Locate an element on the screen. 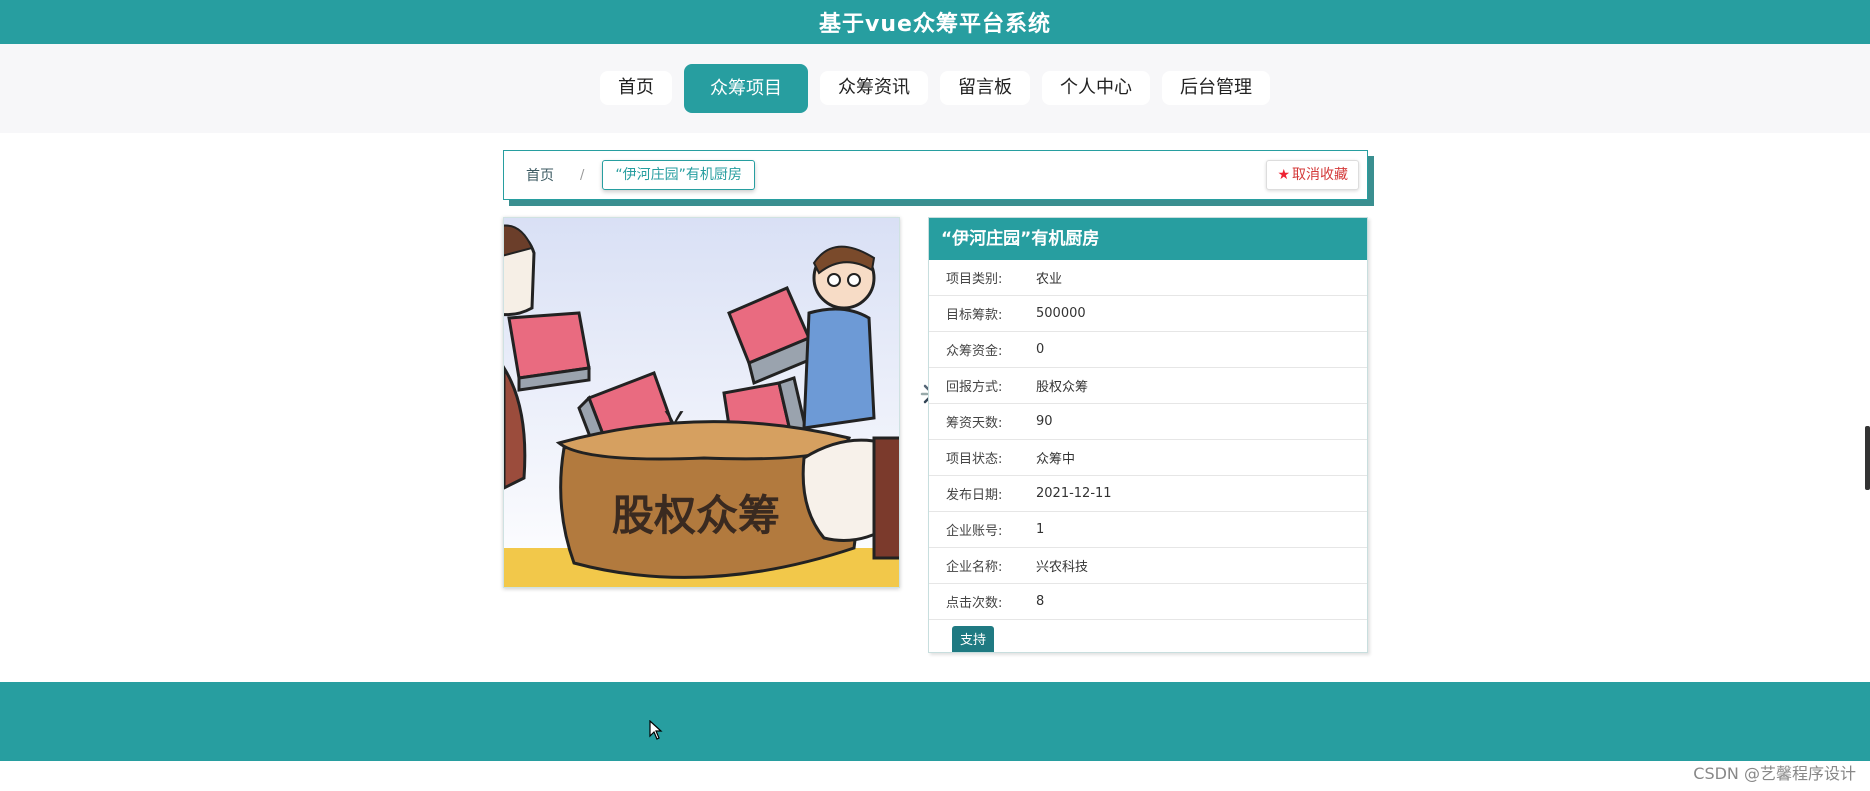 Image resolution: width=1870 pixels, height=791 pixels. support-button: 支持 is located at coordinates (973, 639).